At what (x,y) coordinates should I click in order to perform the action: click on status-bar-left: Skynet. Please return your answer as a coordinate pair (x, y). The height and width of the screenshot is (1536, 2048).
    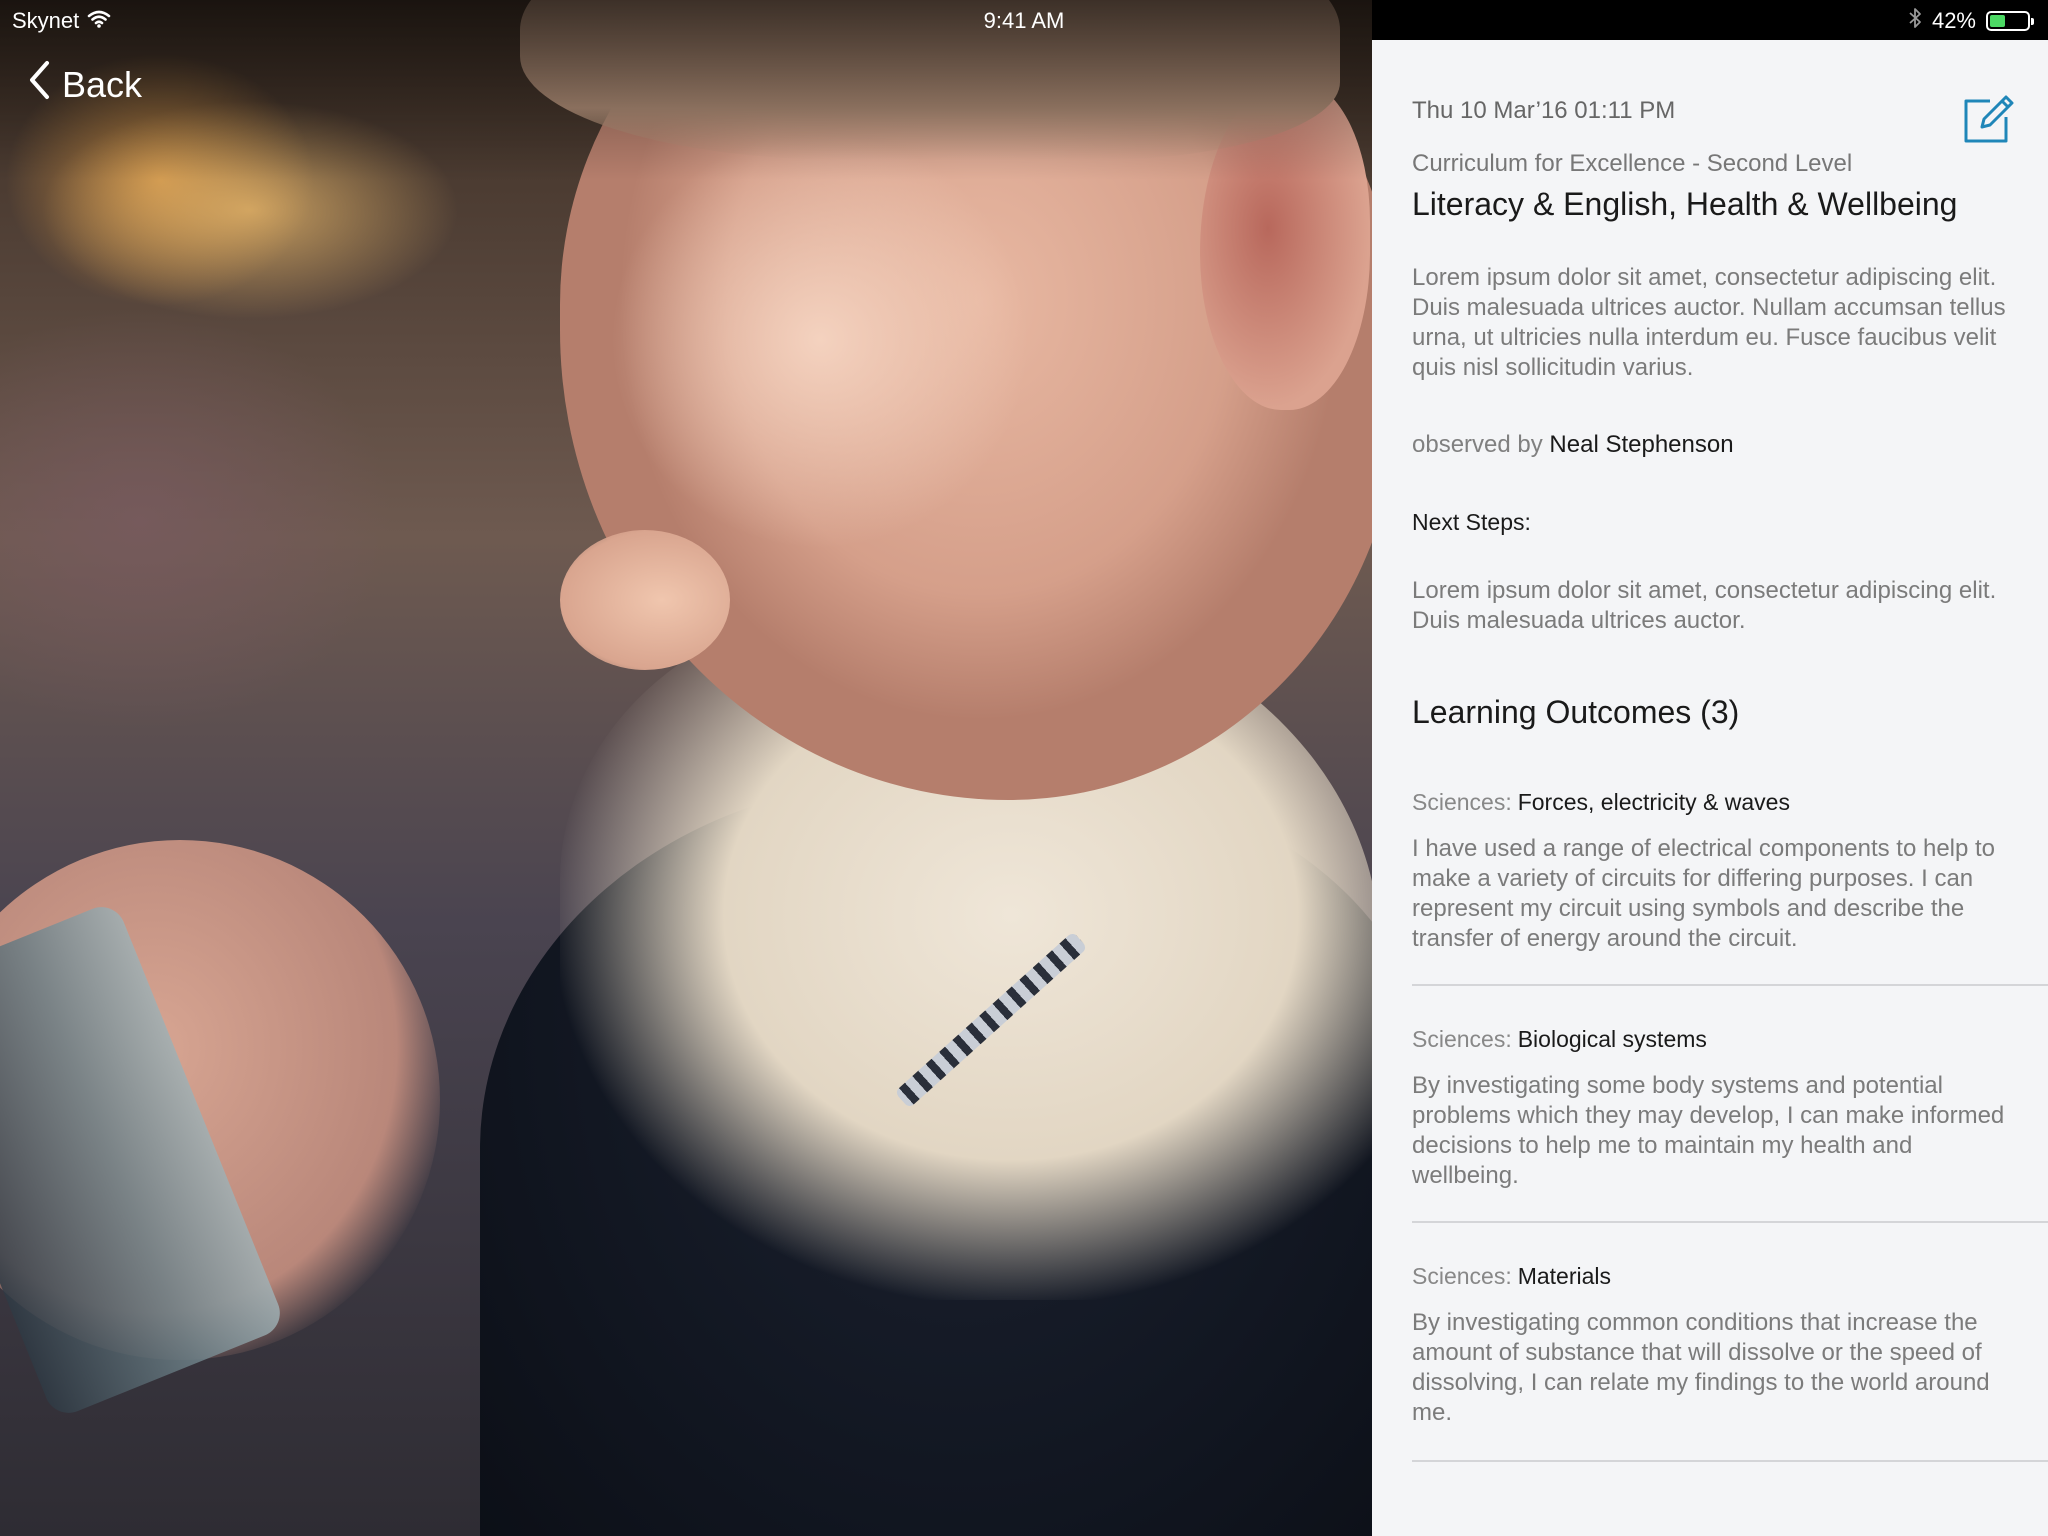
    Looking at the image, I should click on (61, 21).